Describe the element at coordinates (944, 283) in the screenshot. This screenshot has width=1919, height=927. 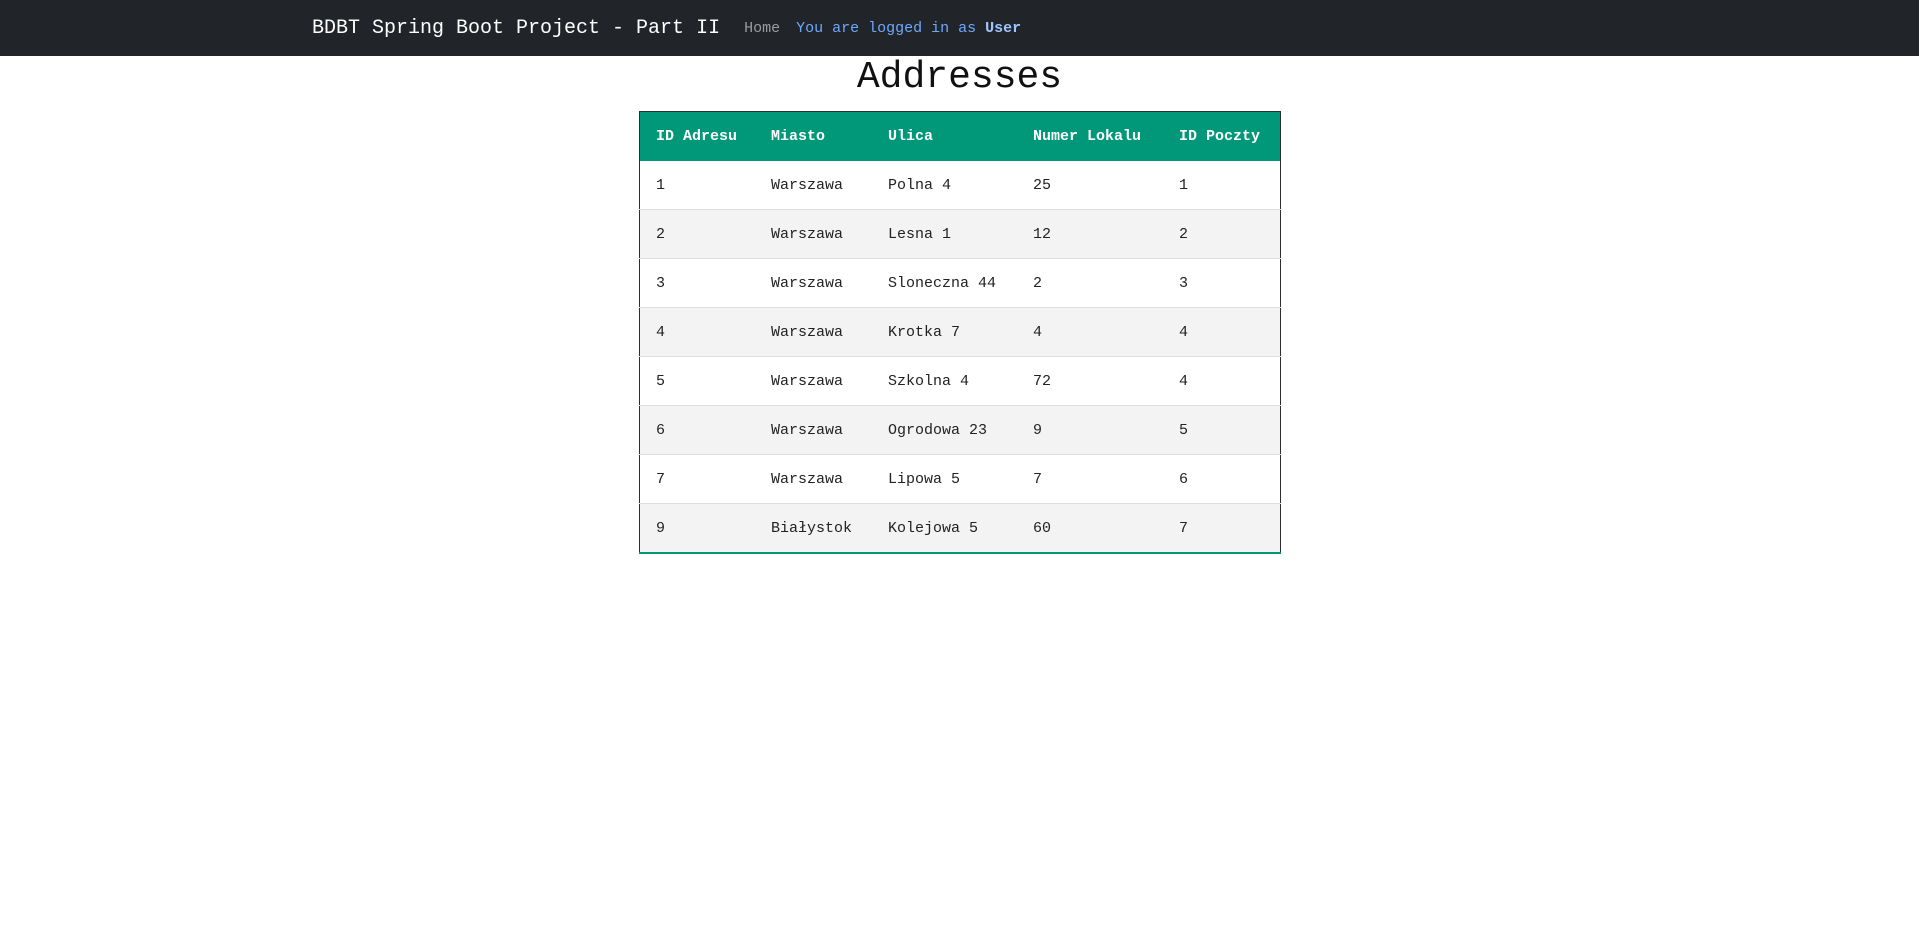
I see `cell-ulica: Sloneczna 44` at that location.